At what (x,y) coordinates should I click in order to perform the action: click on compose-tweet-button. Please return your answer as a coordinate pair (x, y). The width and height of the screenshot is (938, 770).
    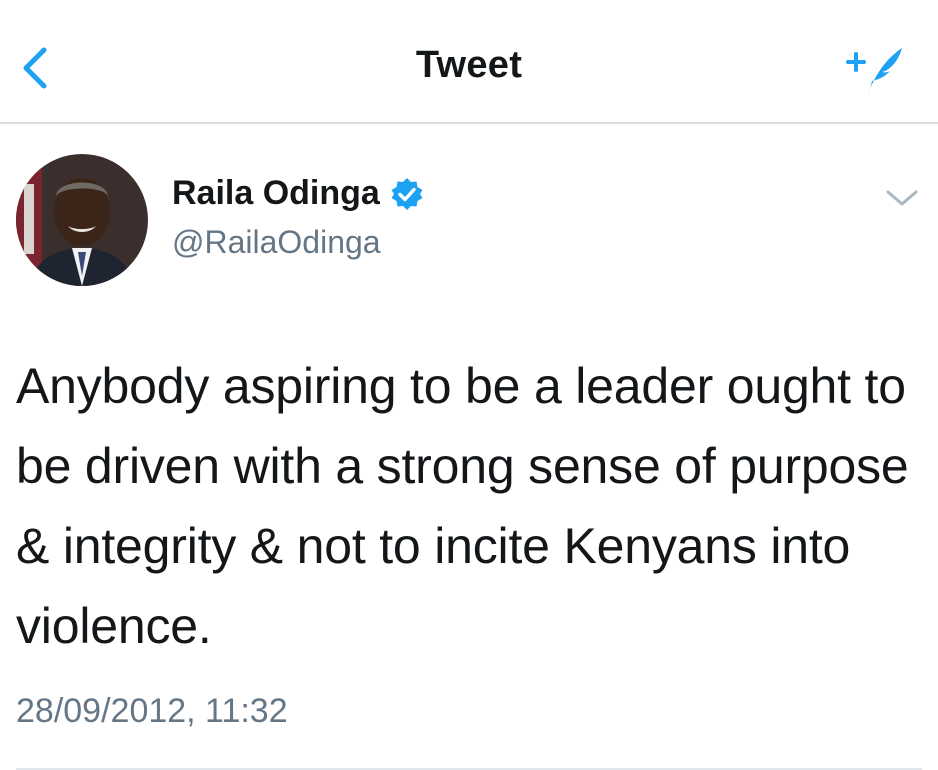
    Looking at the image, I should click on (876, 70).